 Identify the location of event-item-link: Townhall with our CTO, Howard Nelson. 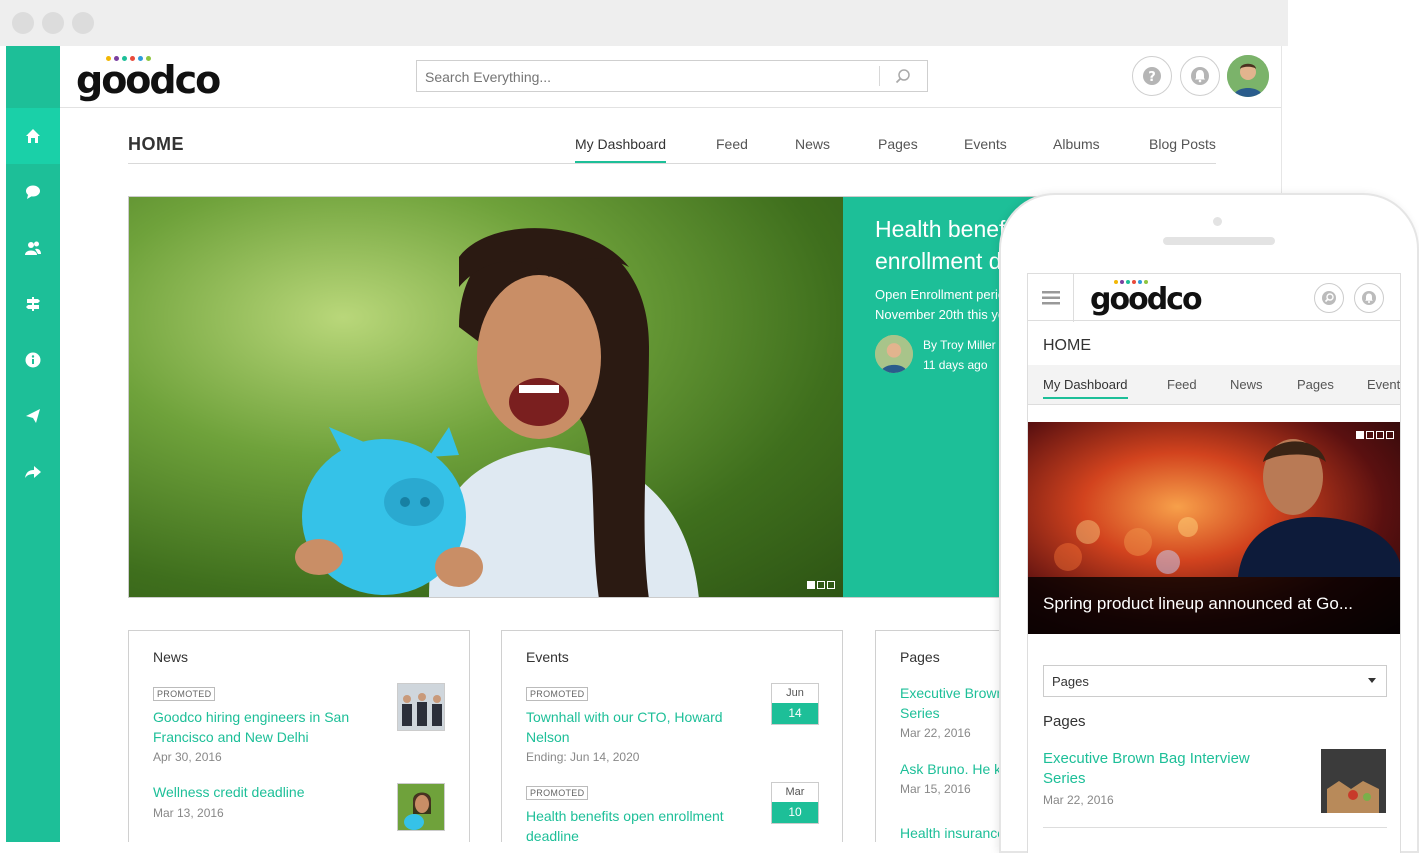
(624, 727).